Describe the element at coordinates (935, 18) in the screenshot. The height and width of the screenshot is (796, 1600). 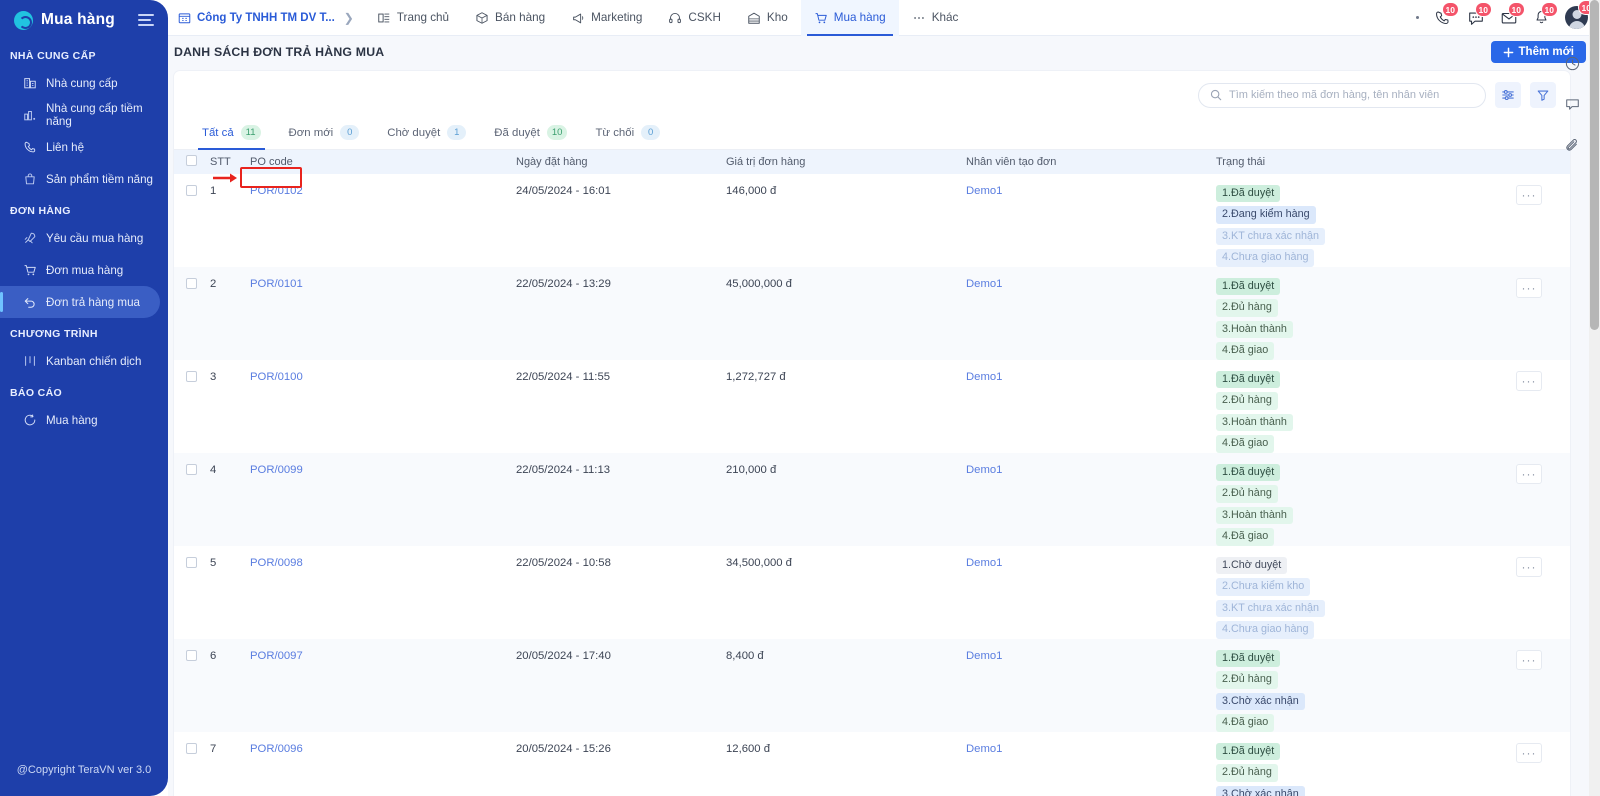
I see `topnav-item-6: Khác` at that location.